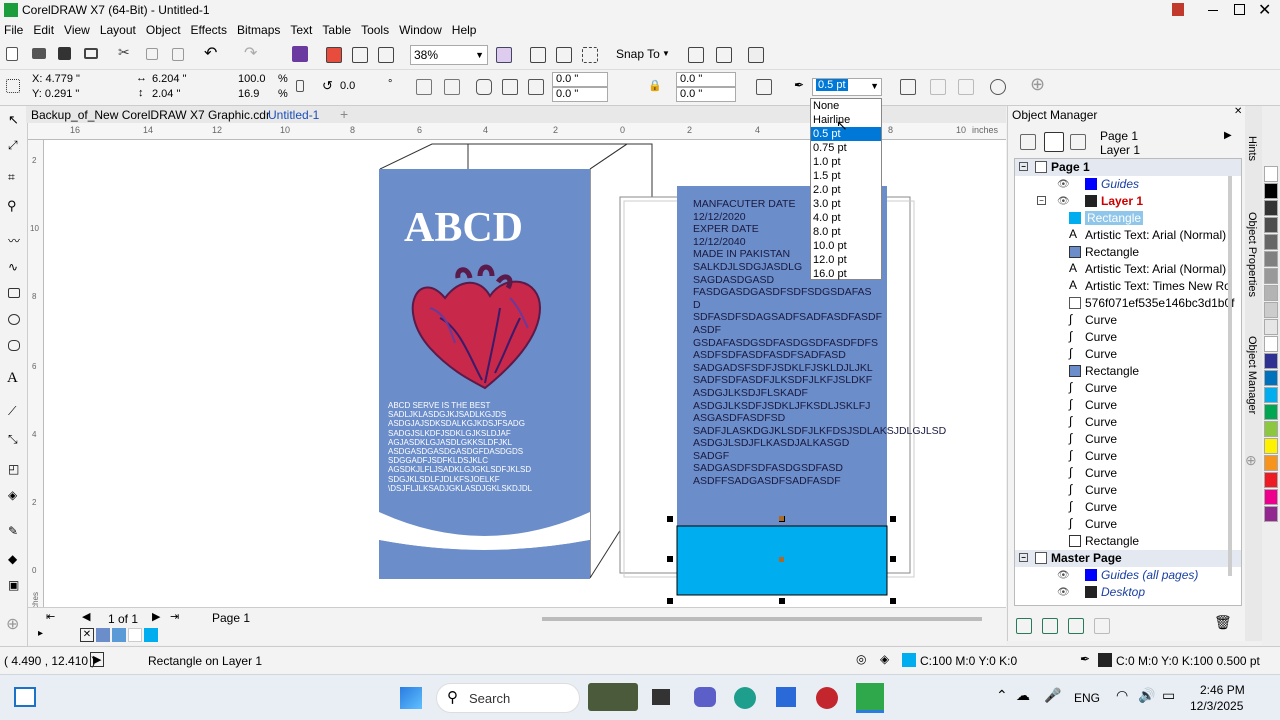 The height and width of the screenshot is (720, 1280). I want to click on new-tab-icon: +, so click(344, 114).